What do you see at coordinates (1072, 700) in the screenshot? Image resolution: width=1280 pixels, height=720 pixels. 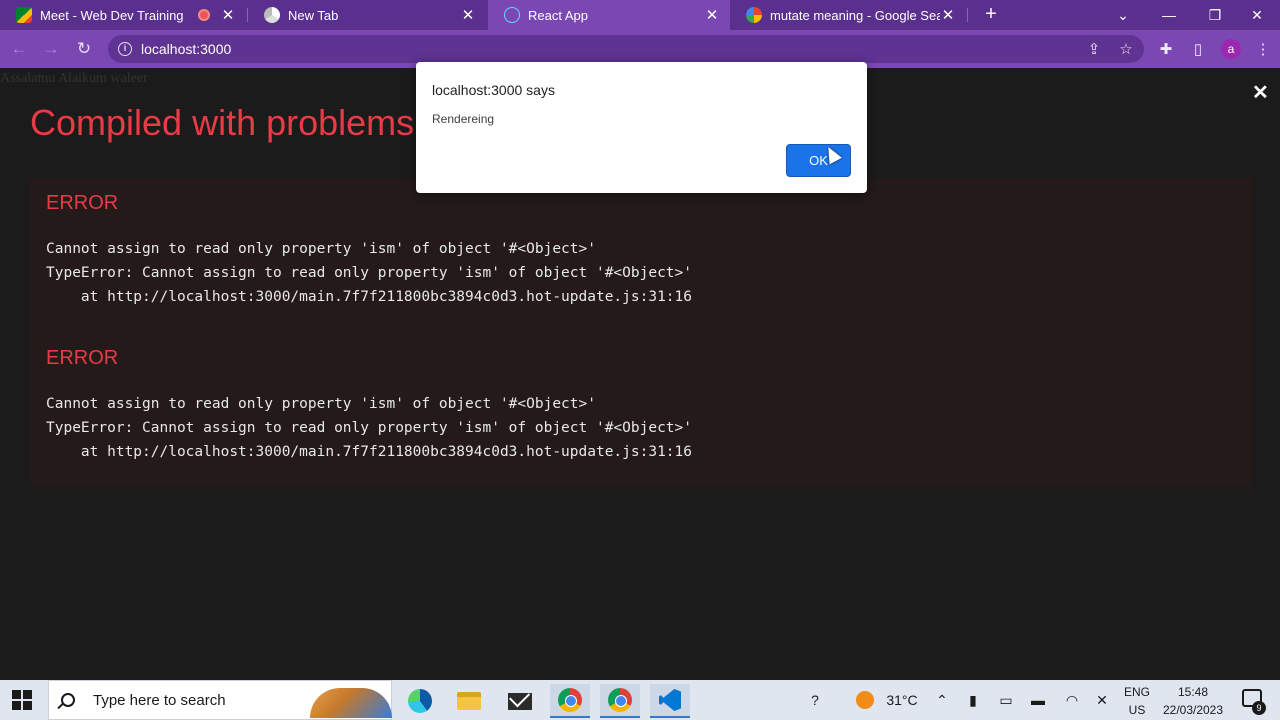 I see `wifi-icon: ◠` at bounding box center [1072, 700].